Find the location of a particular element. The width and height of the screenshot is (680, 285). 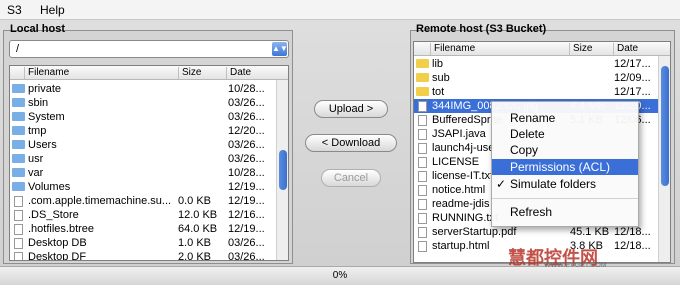

file-name: var is located at coordinates (36, 173).